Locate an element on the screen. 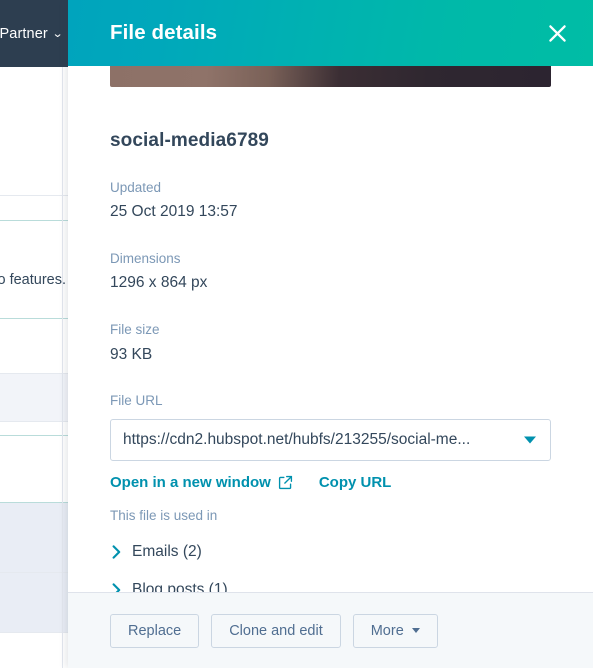  accordion-item-blog-posts: Blog posts (1) is located at coordinates (330, 586).